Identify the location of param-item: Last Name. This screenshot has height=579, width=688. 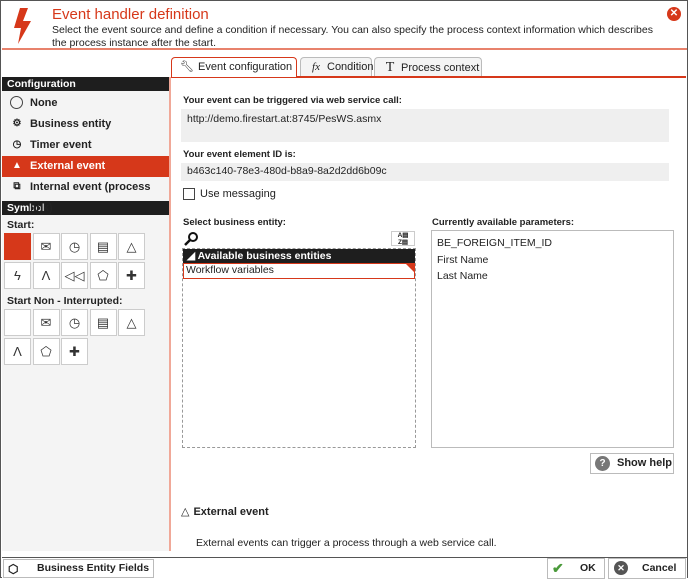
(552, 276).